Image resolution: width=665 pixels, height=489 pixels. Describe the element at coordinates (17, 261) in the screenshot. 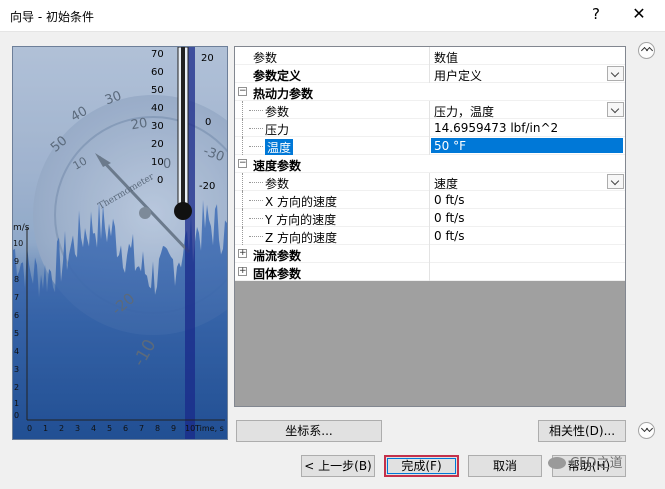

I see `y-tick: 9` at that location.